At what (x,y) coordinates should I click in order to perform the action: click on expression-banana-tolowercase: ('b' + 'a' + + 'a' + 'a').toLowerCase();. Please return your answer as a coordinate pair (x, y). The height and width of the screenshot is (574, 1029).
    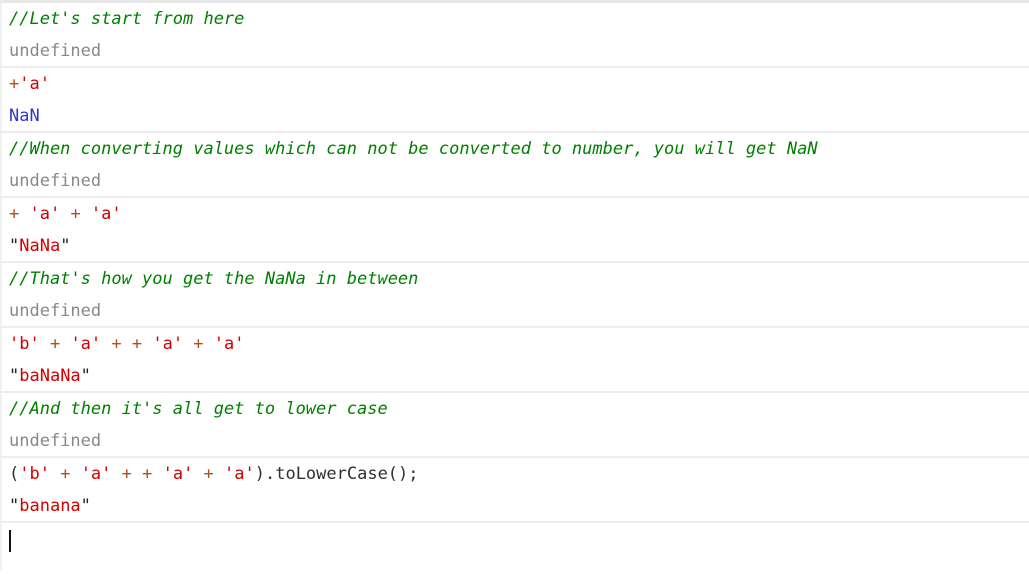
    Looking at the image, I should click on (514, 474).